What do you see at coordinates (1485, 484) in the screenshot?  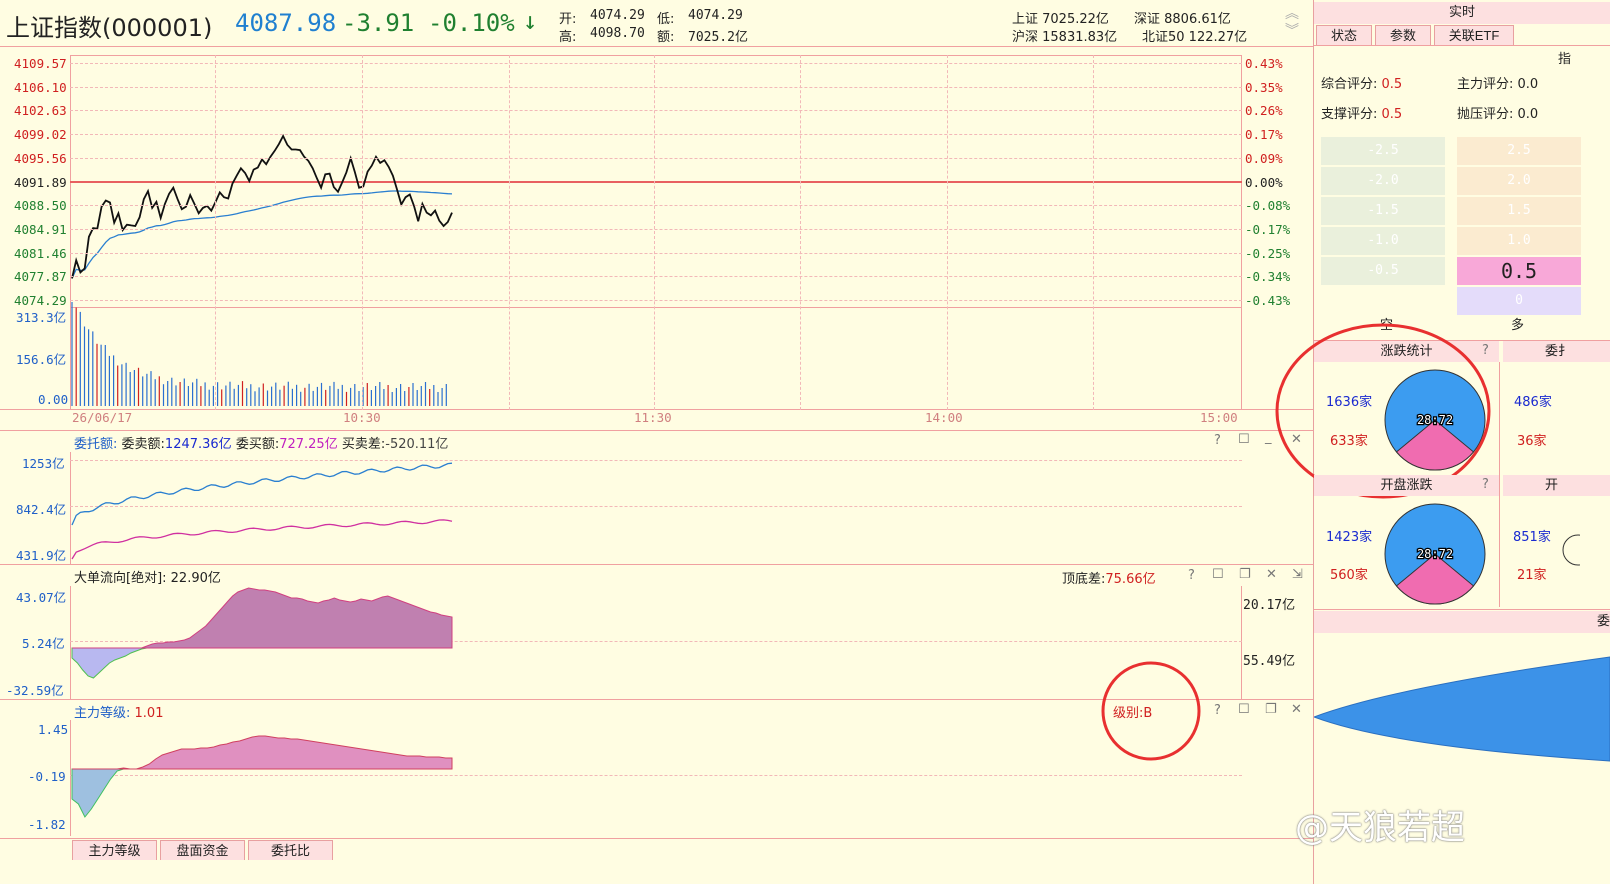 I see `help-icon-5: ?` at bounding box center [1485, 484].